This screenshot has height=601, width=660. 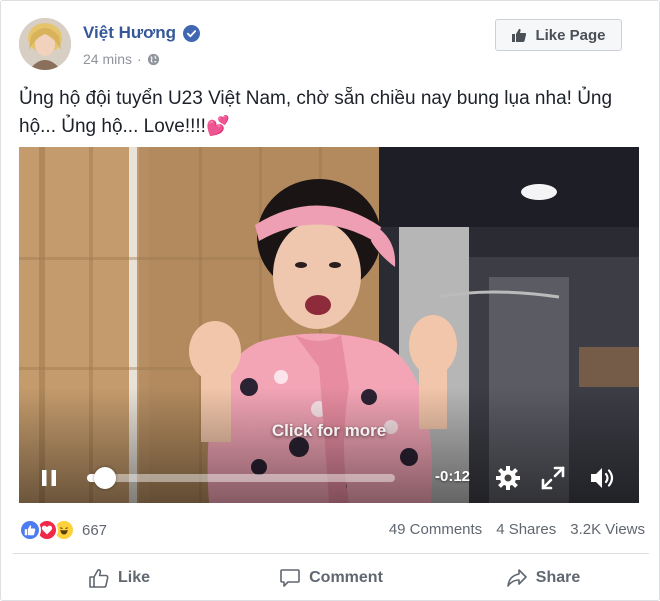 What do you see at coordinates (153, 59) in the screenshot?
I see `globe-icon` at bounding box center [153, 59].